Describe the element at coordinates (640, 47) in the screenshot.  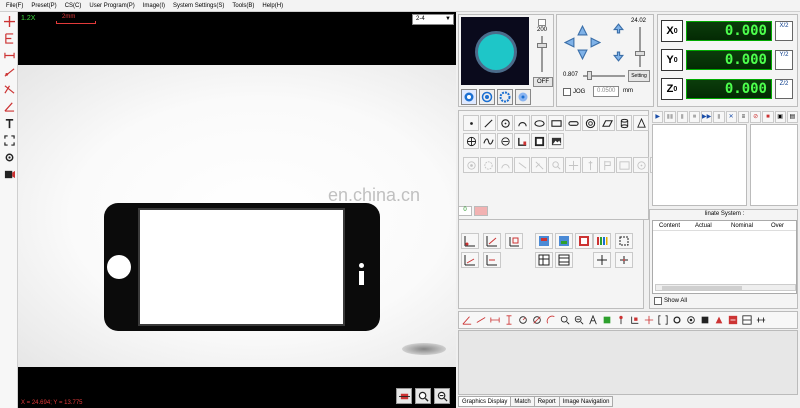
I see `z-speed-slider` at that location.